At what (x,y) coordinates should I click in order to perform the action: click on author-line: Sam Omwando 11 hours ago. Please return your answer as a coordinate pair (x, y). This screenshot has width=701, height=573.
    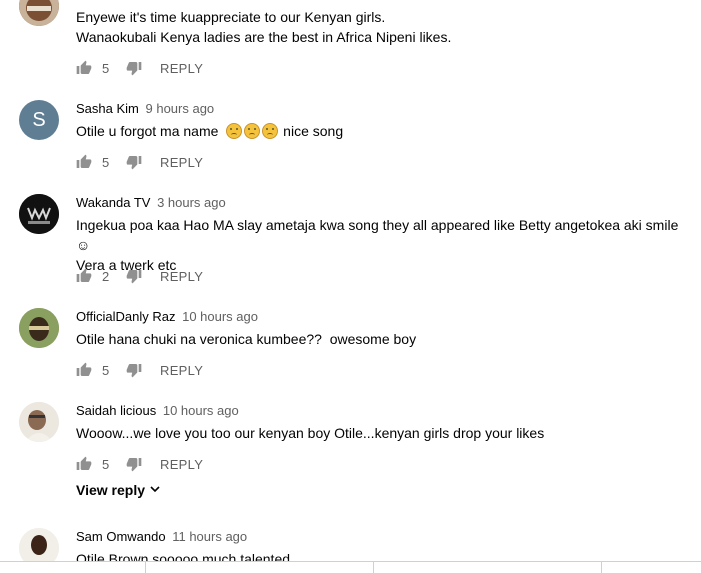
    Looking at the image, I should click on (161, 536).